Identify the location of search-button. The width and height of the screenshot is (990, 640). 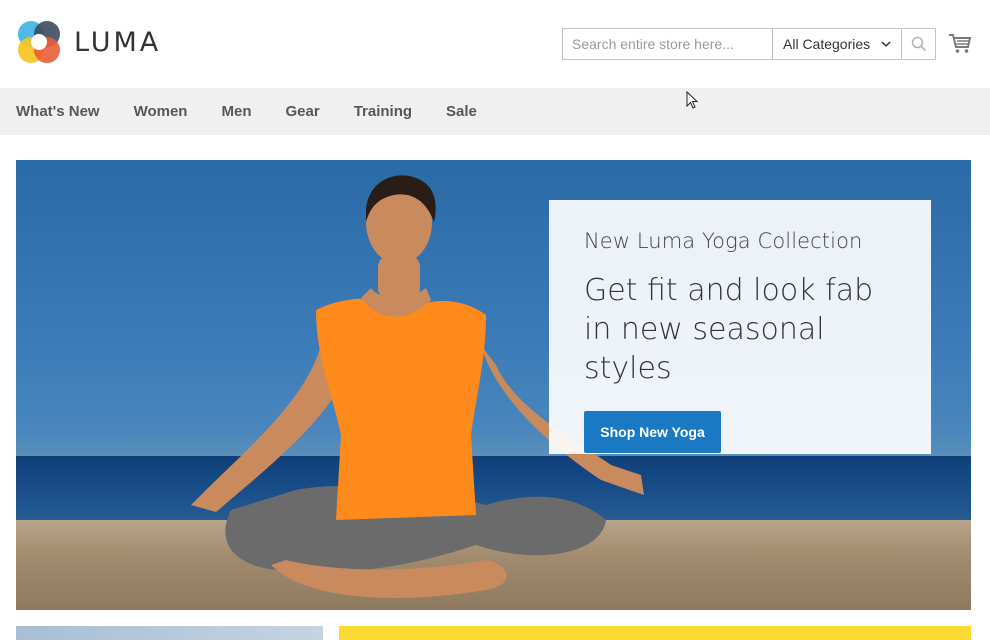
(918, 44).